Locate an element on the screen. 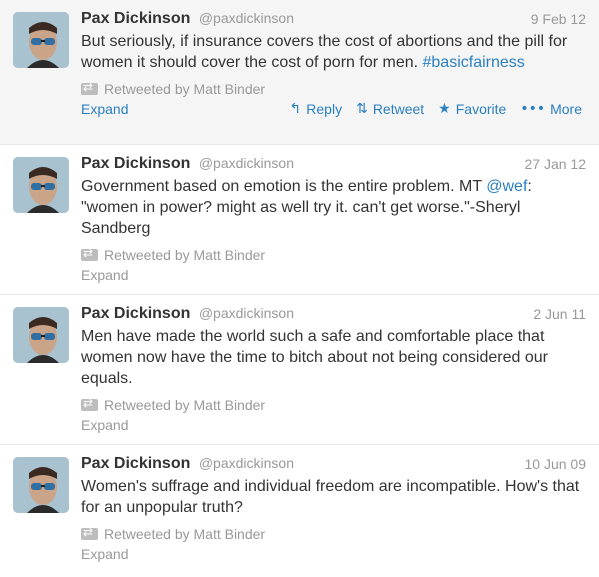 The width and height of the screenshot is (599, 577). tweet-timestamp: 27 Jan 12 is located at coordinates (556, 164).